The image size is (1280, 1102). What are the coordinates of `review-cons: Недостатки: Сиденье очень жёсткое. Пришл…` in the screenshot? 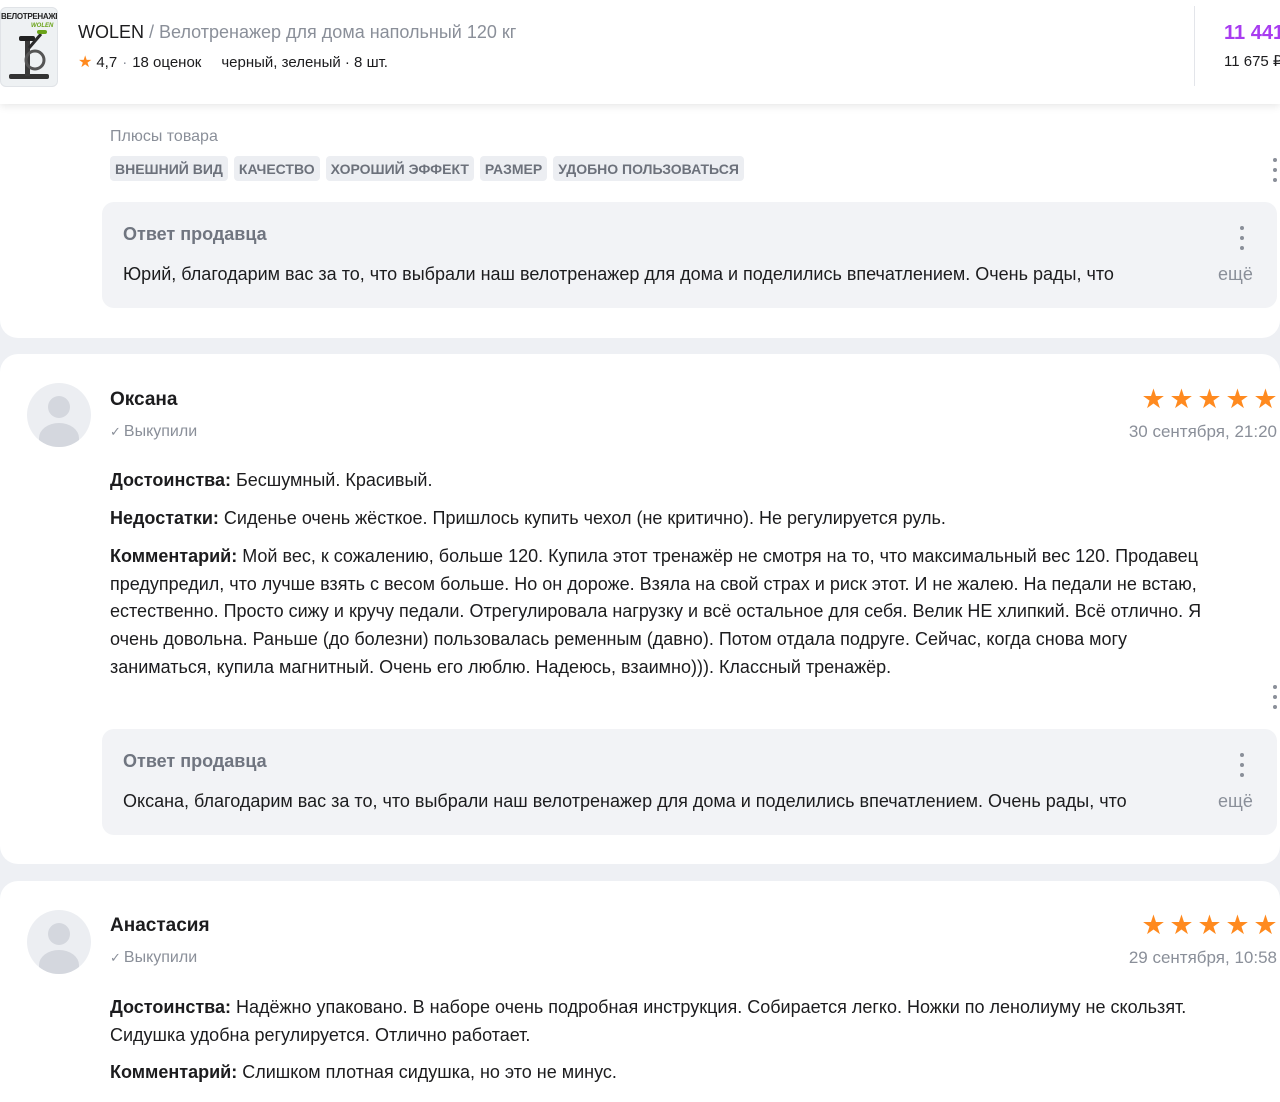 It's located at (665, 519).